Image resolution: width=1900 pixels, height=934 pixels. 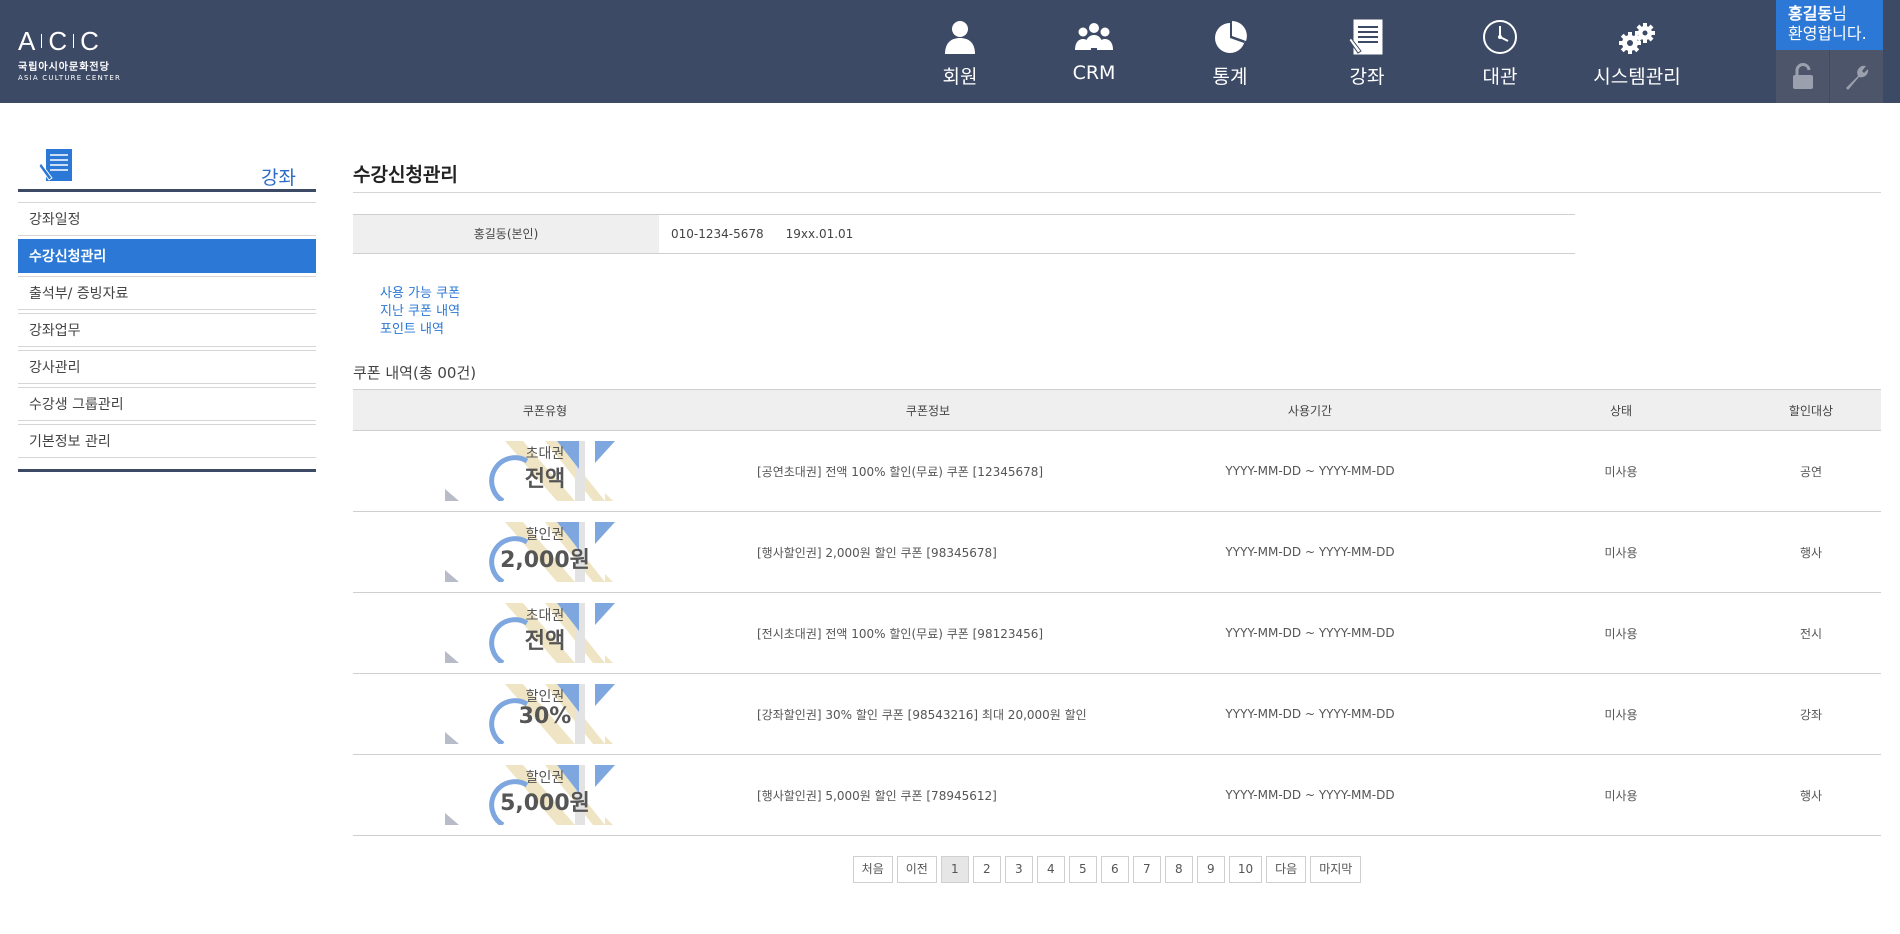 I want to click on available-coupons-link: 사용 가능 쿠폰, so click(x=1130, y=294).